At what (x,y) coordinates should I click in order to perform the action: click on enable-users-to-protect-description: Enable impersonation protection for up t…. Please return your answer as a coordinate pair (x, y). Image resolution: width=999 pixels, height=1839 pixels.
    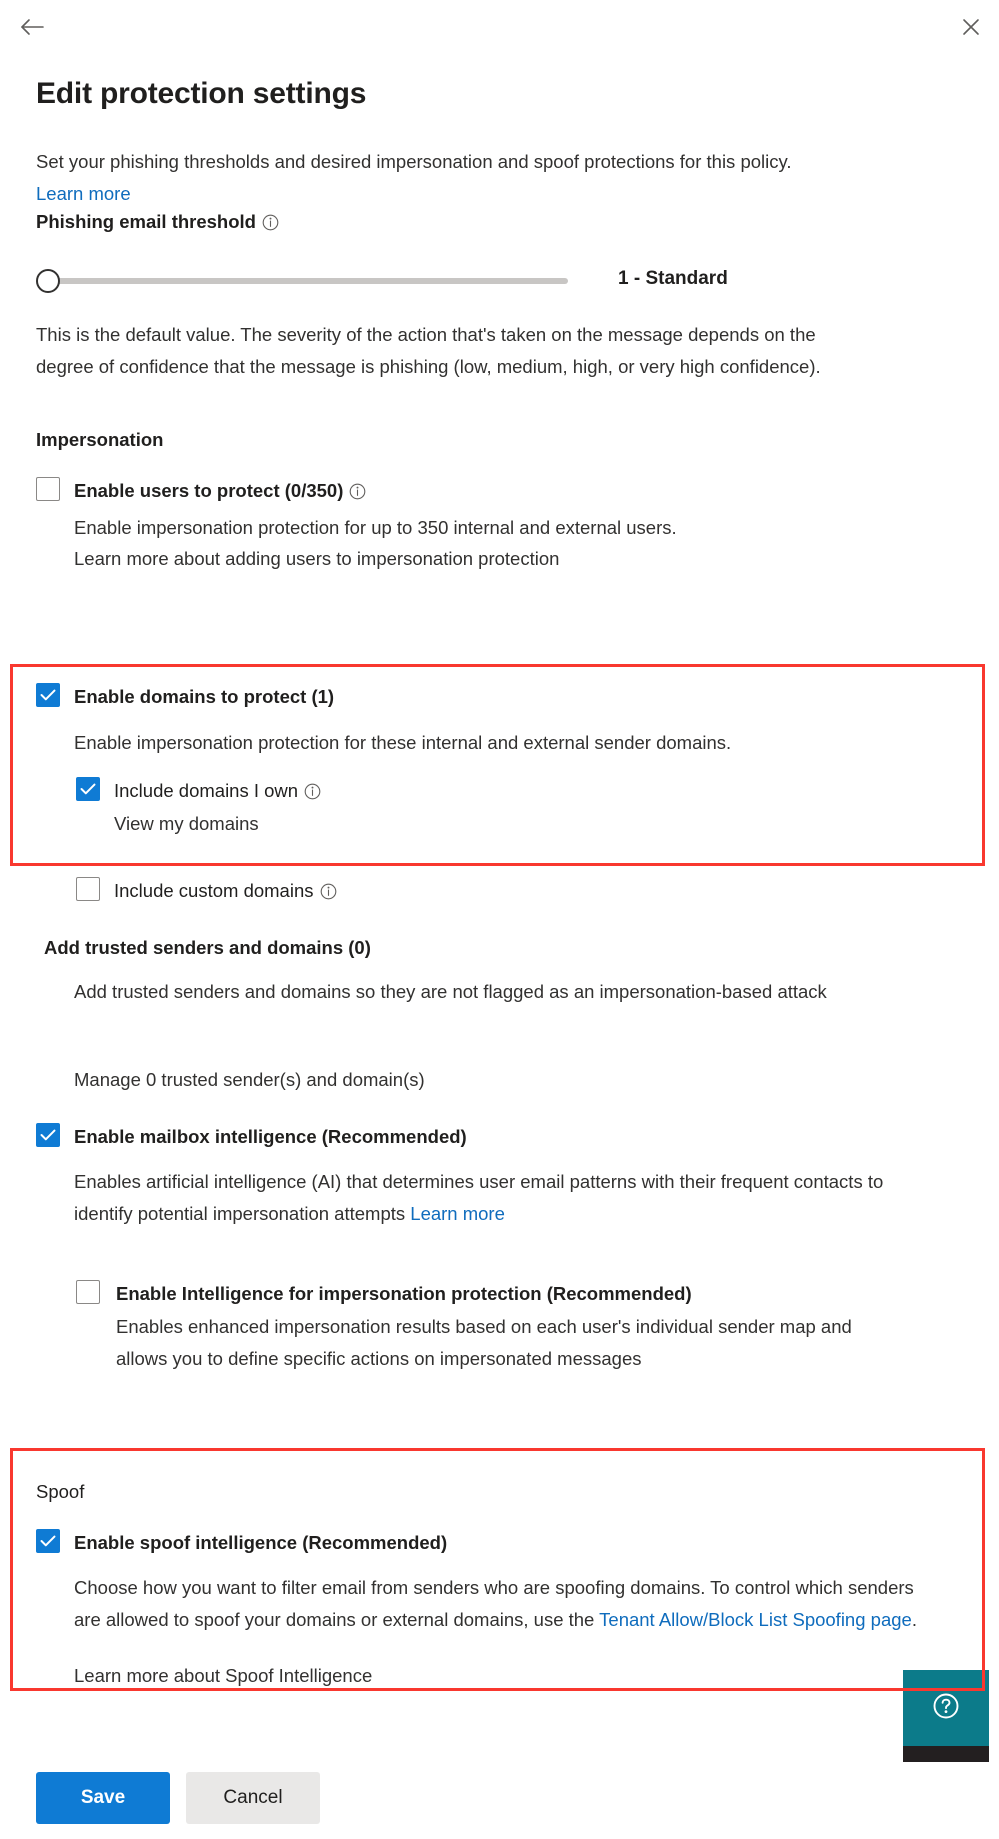
    Looking at the image, I should click on (375, 527).